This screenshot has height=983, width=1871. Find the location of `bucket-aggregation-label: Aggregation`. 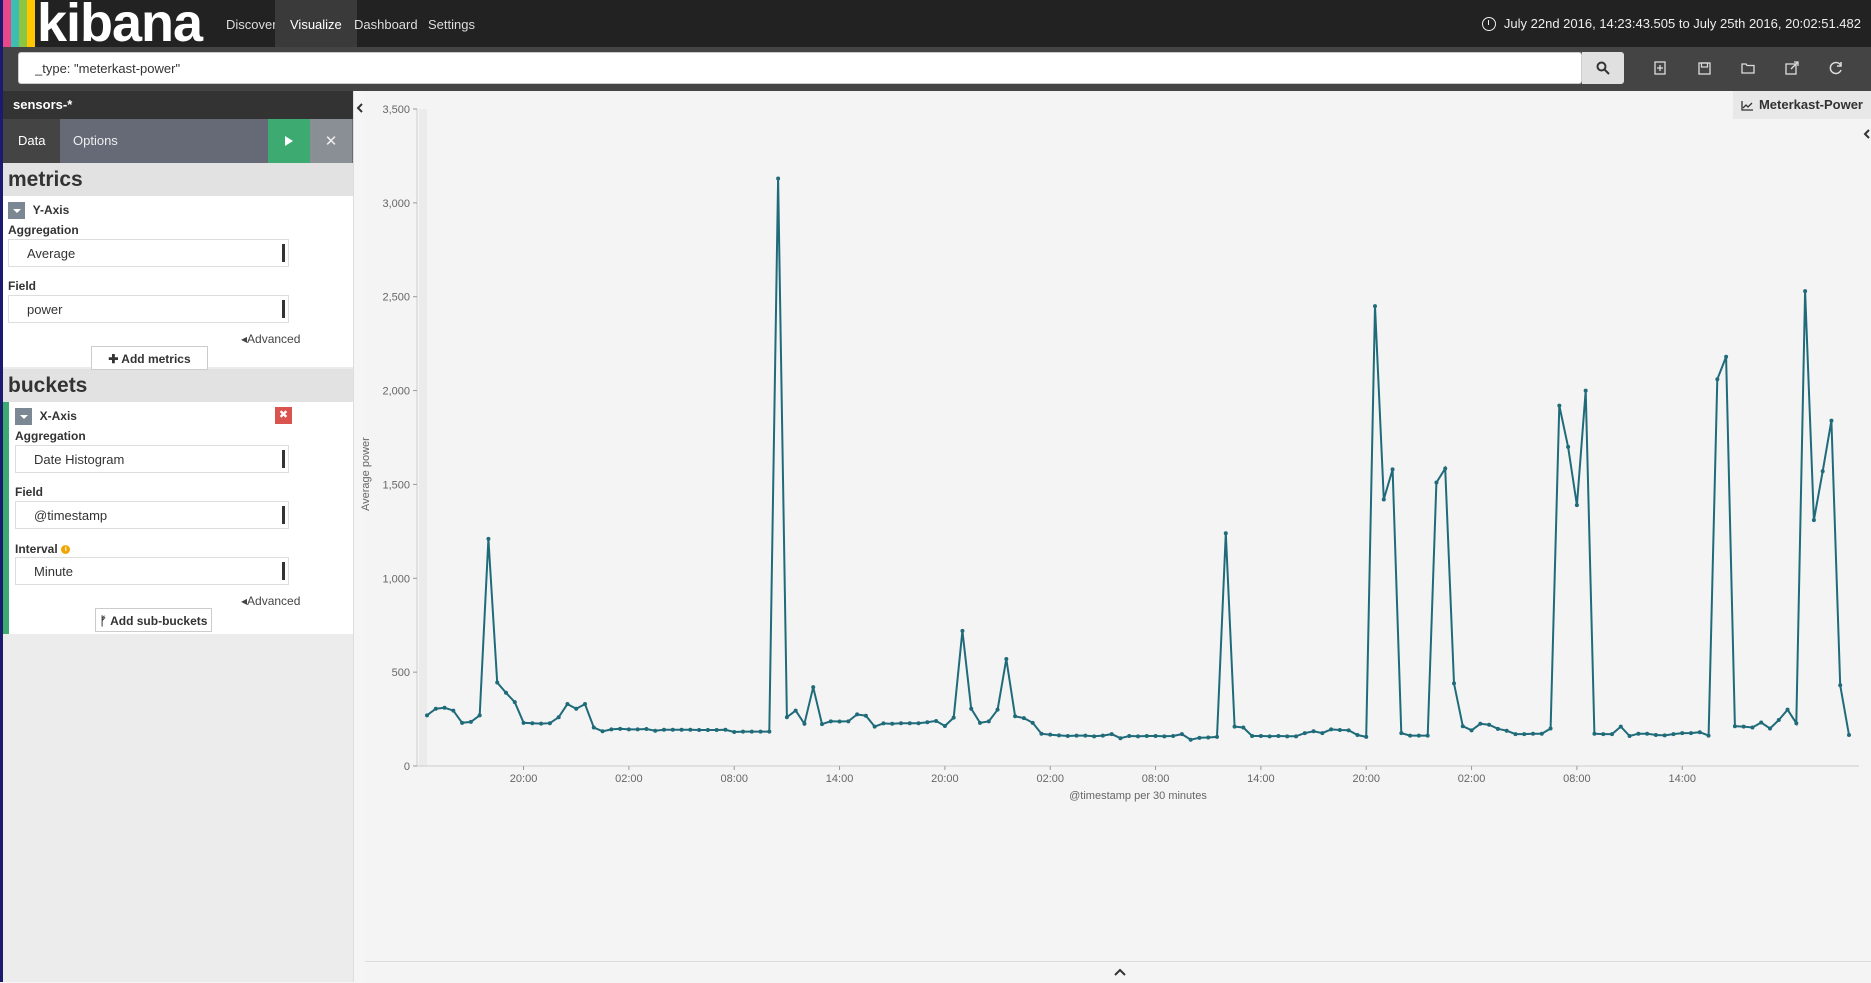

bucket-aggregation-label: Aggregation is located at coordinates (50, 436).